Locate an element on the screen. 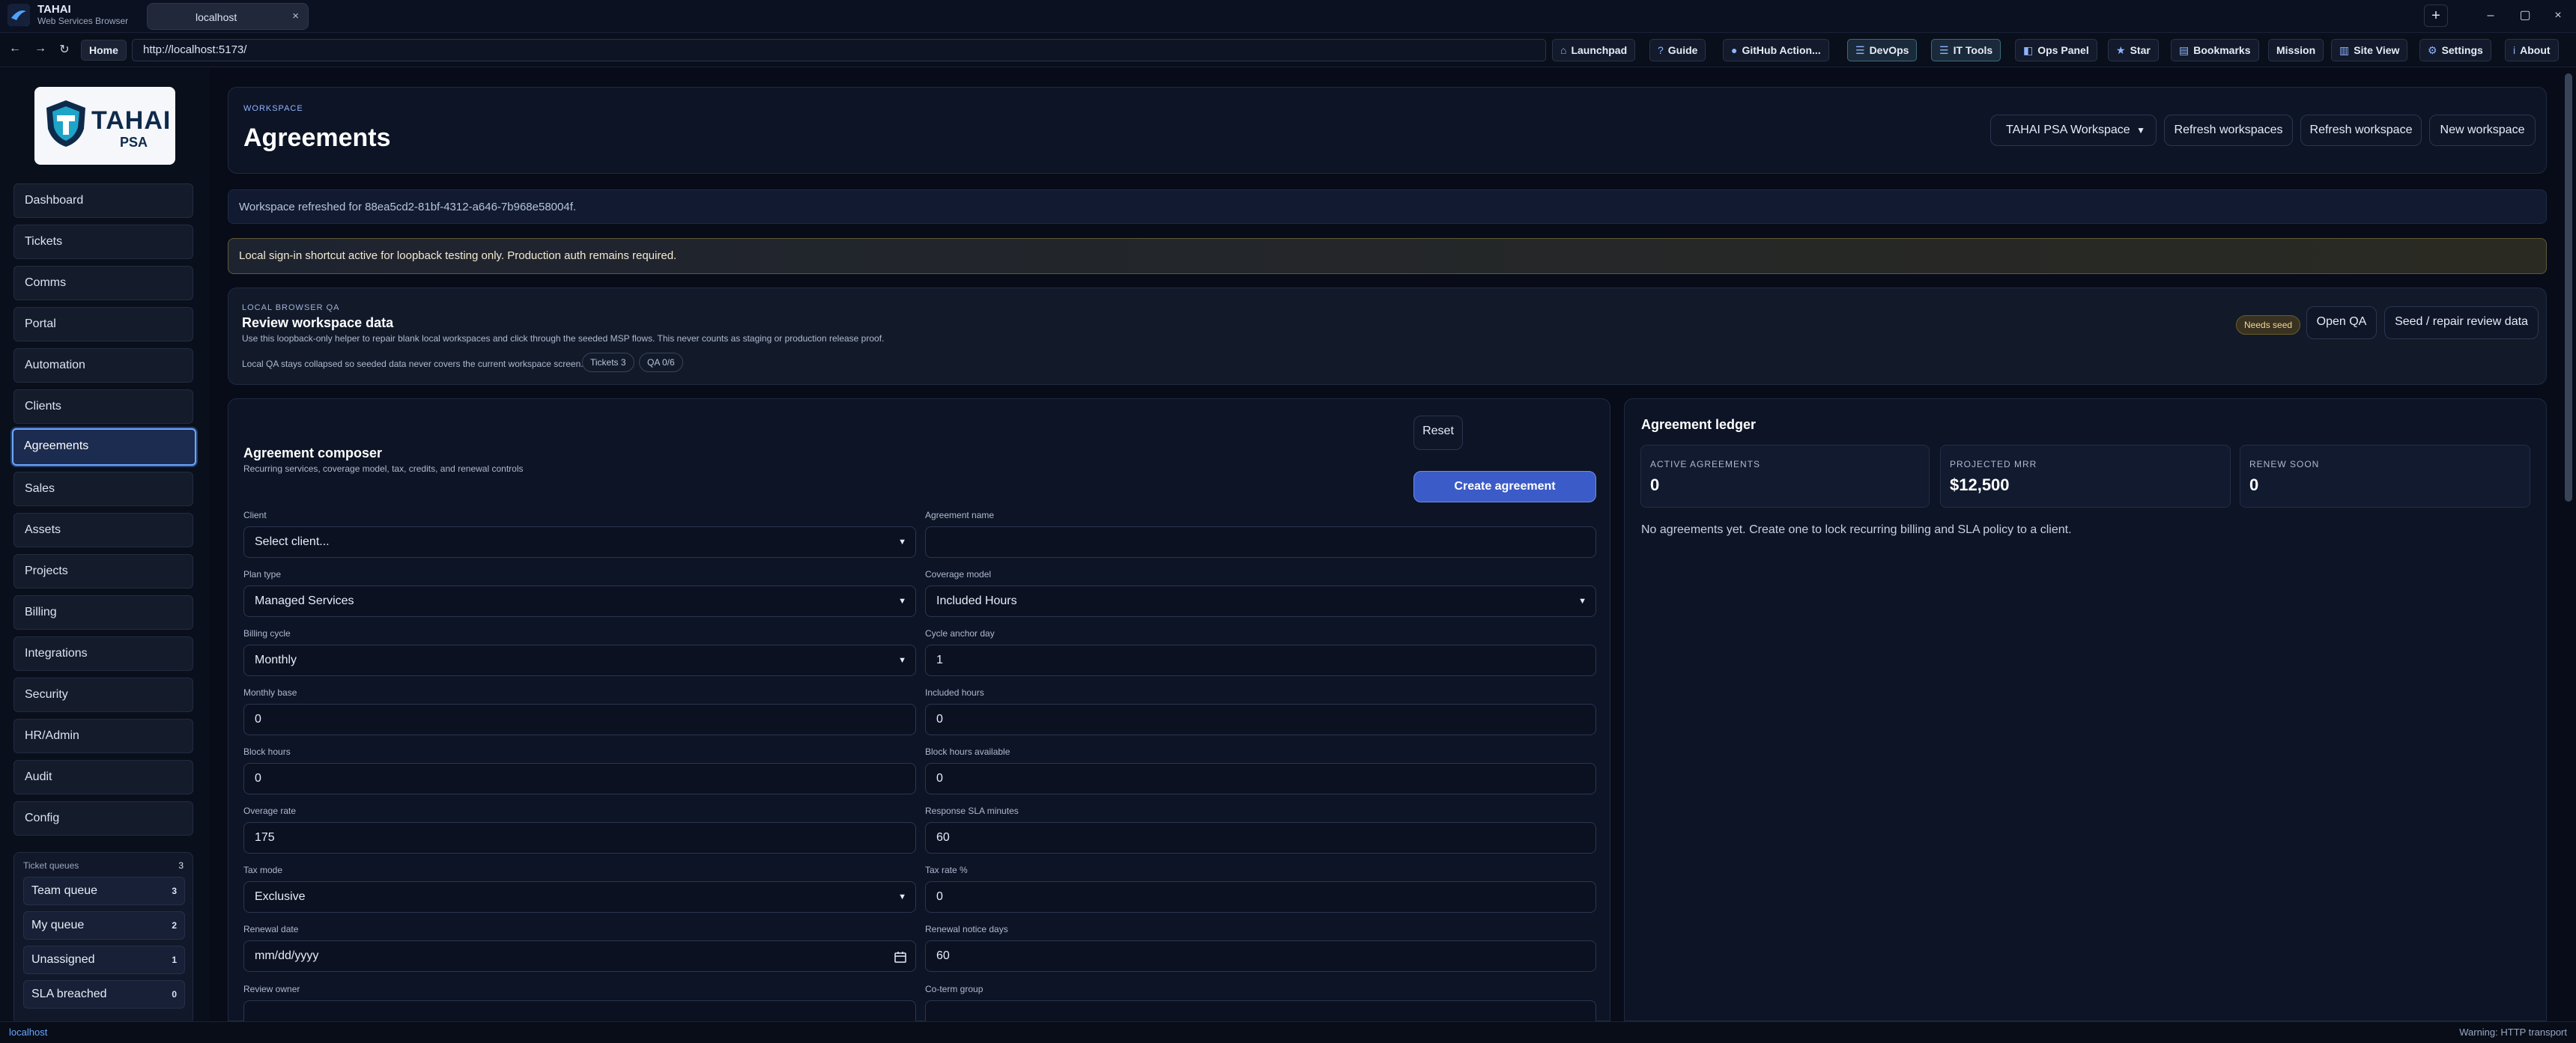 The image size is (2576, 1043). launchpad-button: ⌂ Launchpad is located at coordinates (1594, 50).